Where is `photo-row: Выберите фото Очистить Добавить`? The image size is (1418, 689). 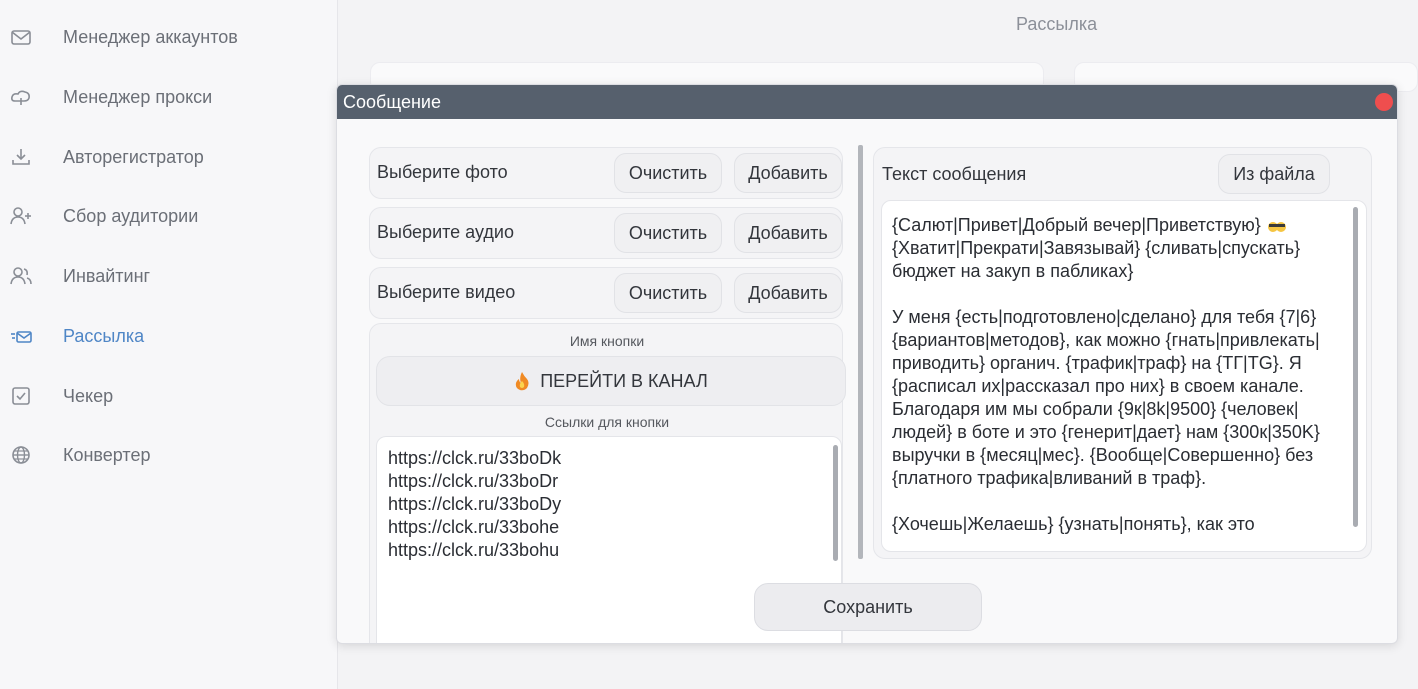 photo-row: Выберите фото Очистить Добавить is located at coordinates (606, 173).